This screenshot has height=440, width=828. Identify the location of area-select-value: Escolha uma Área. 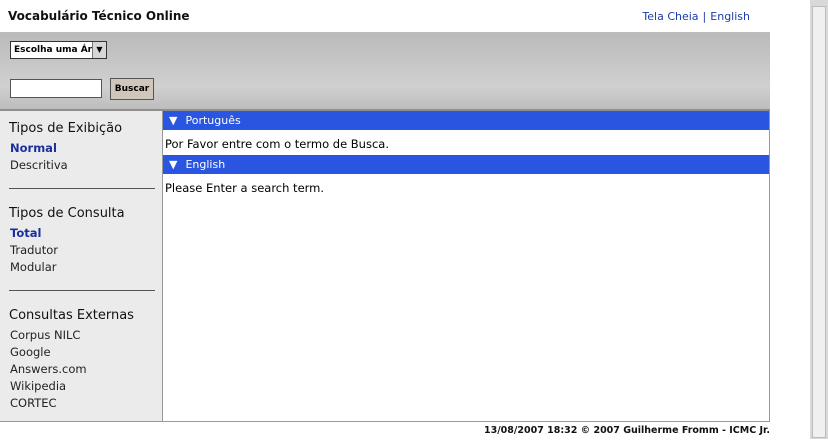
(59, 50).